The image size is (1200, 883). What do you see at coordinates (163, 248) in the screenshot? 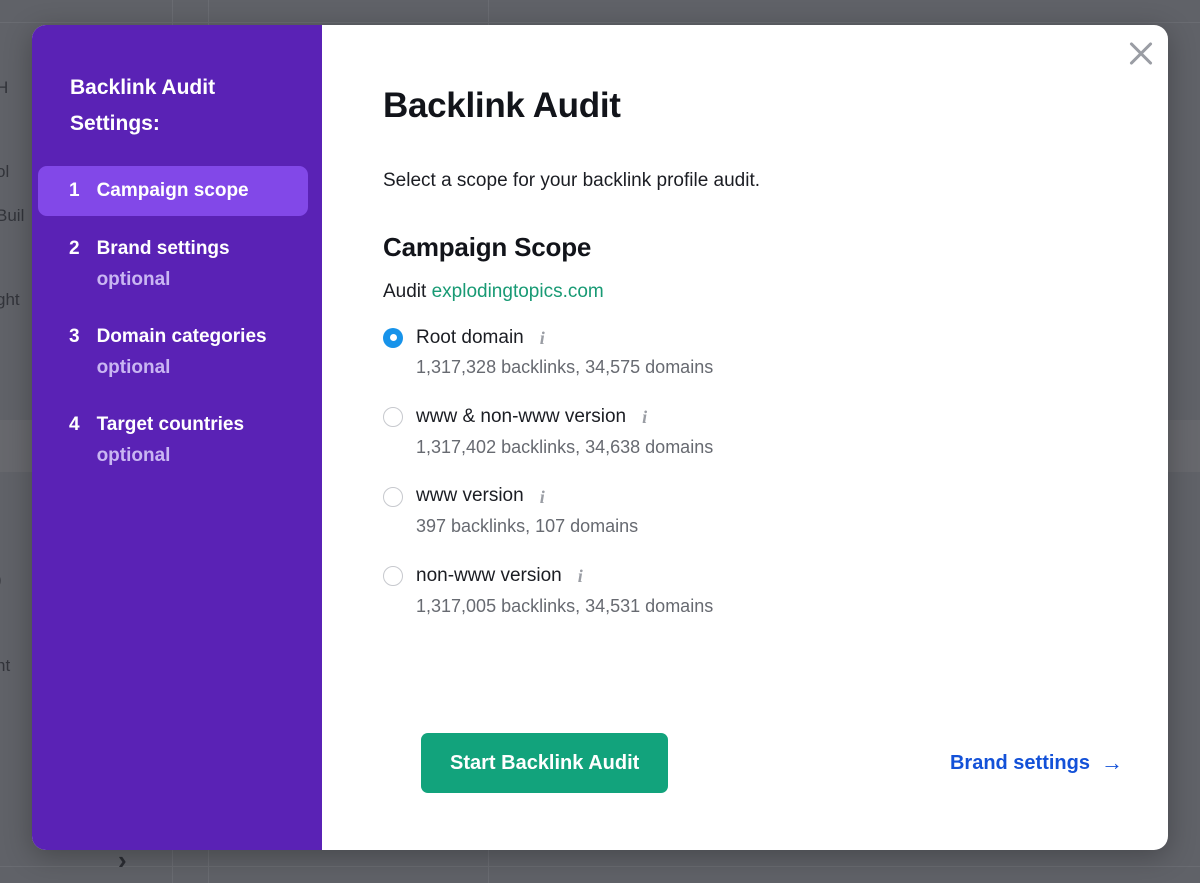
I see `step-label: Brand settings` at bounding box center [163, 248].